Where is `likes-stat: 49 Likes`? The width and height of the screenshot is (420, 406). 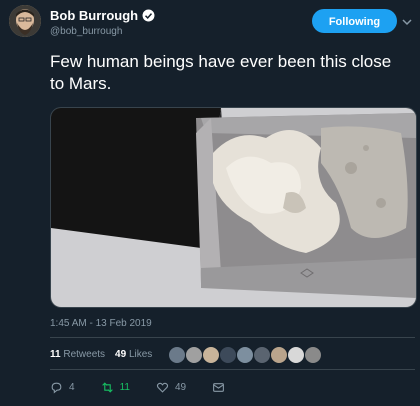
likes-stat: 49 Likes is located at coordinates (133, 354).